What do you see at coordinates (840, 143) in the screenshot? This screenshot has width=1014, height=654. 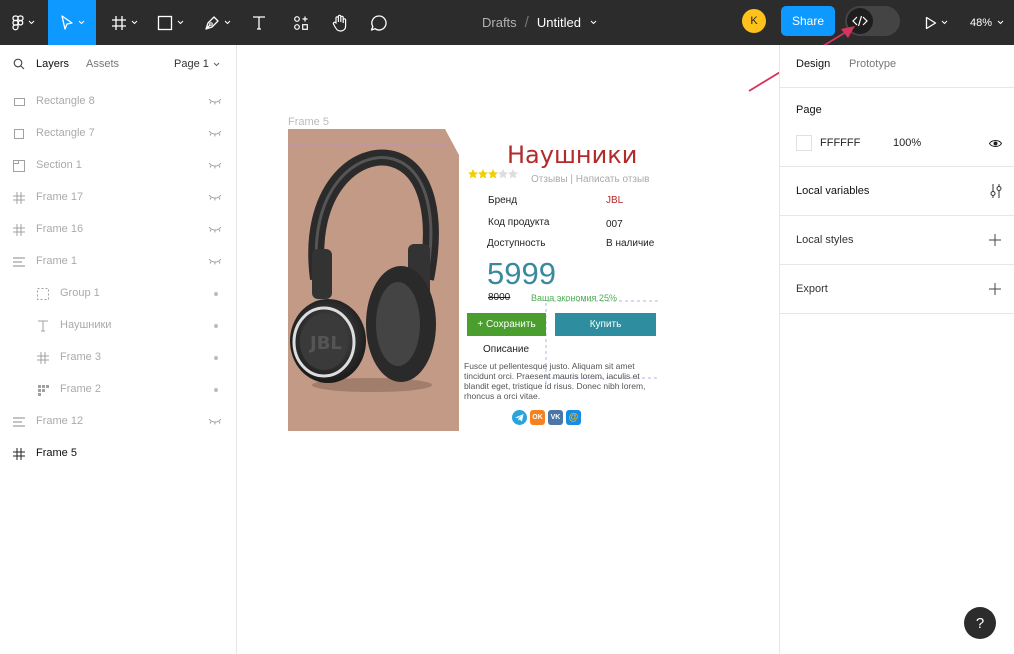 I see `page-color-value: FFFFFF` at bounding box center [840, 143].